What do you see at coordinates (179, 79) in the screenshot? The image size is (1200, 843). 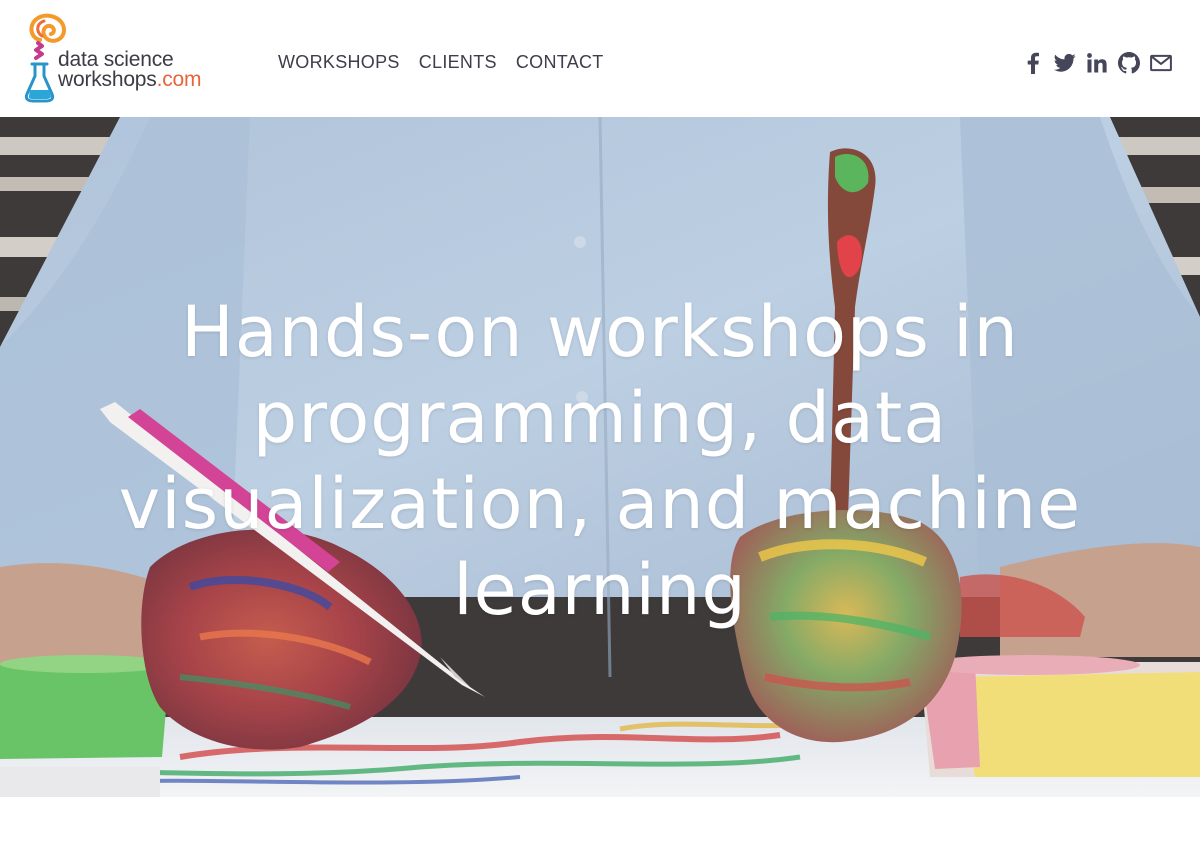 I see `logo-dotcom: .com` at bounding box center [179, 79].